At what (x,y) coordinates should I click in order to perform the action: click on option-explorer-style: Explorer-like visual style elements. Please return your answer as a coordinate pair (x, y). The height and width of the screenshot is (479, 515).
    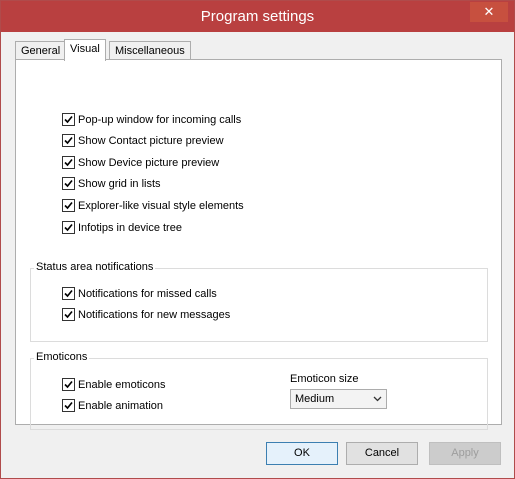
    Looking at the image, I should click on (153, 206).